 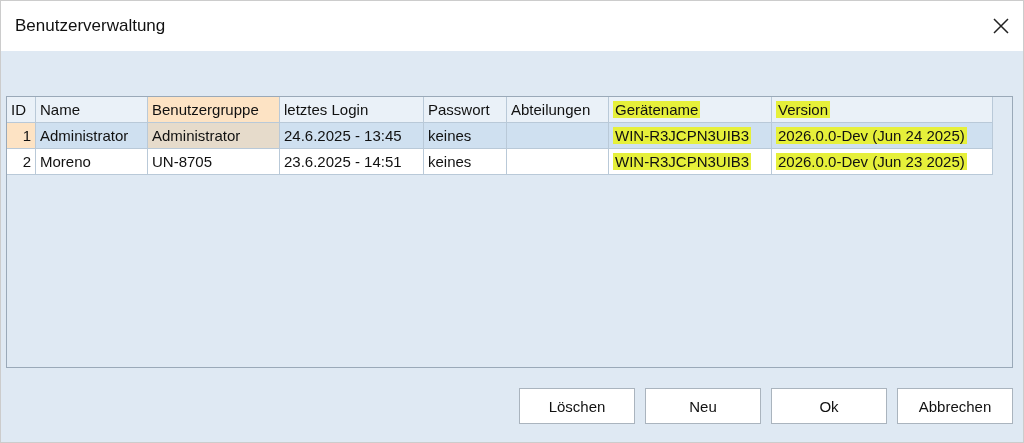 I want to click on dialog-button: Abbrechen, so click(x=955, y=406).